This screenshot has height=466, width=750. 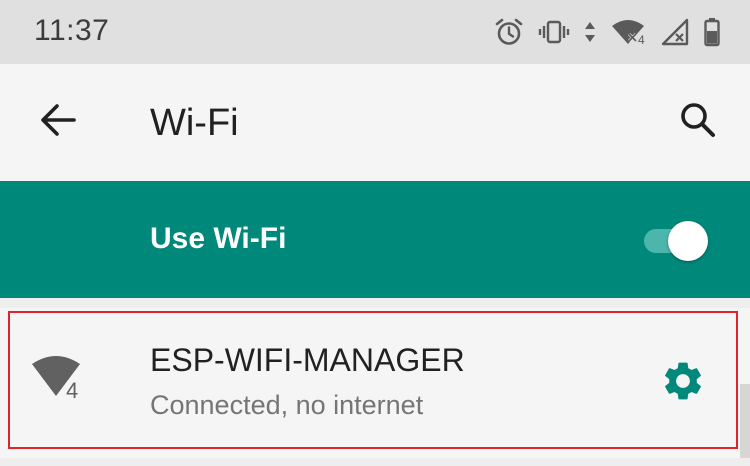 I want to click on alarm-icon, so click(x=509, y=32).